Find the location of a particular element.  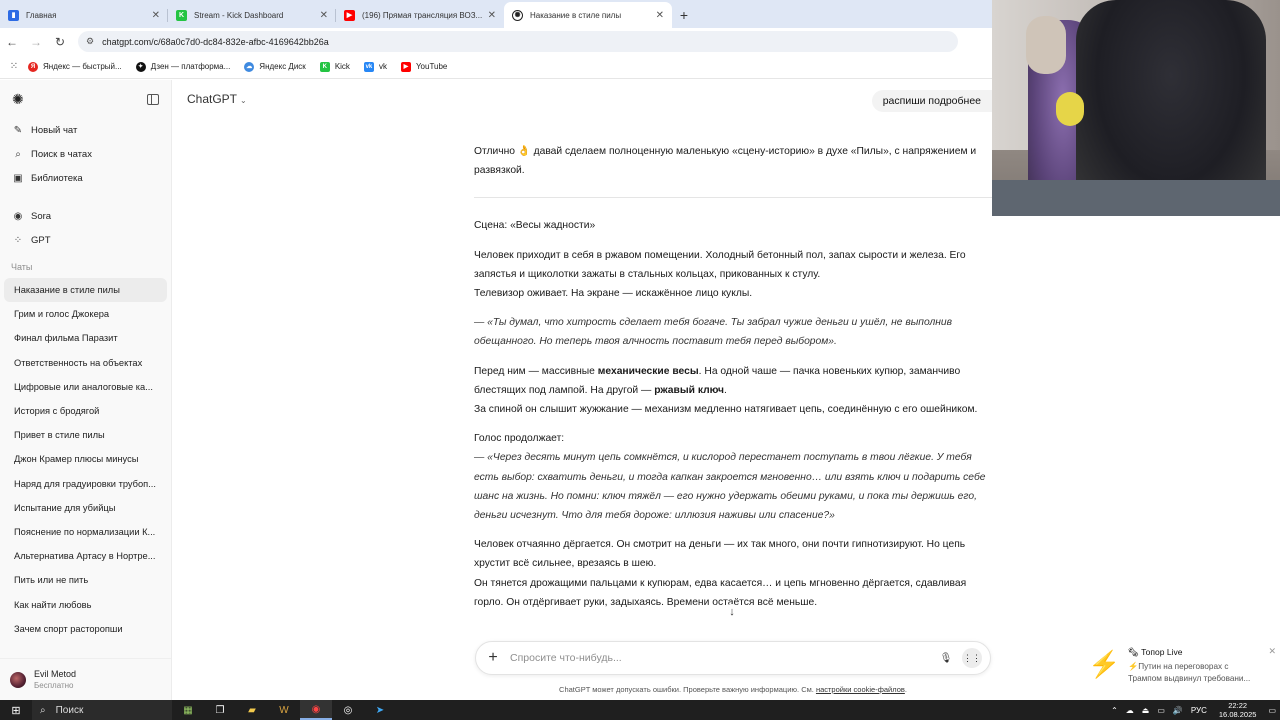

sidebar-item-gpt: ⁘ GPT is located at coordinates (85, 240).